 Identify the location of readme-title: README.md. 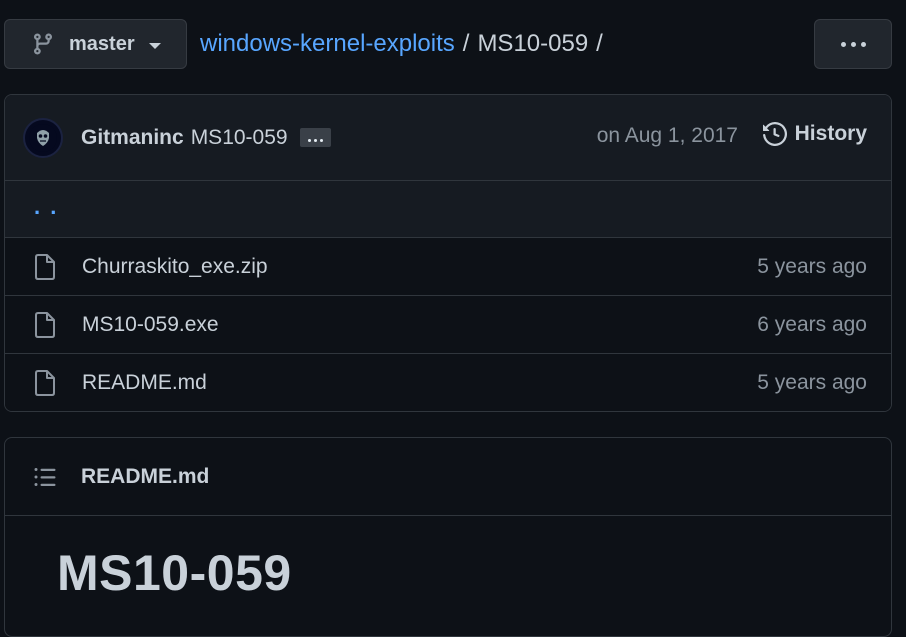
(145, 476).